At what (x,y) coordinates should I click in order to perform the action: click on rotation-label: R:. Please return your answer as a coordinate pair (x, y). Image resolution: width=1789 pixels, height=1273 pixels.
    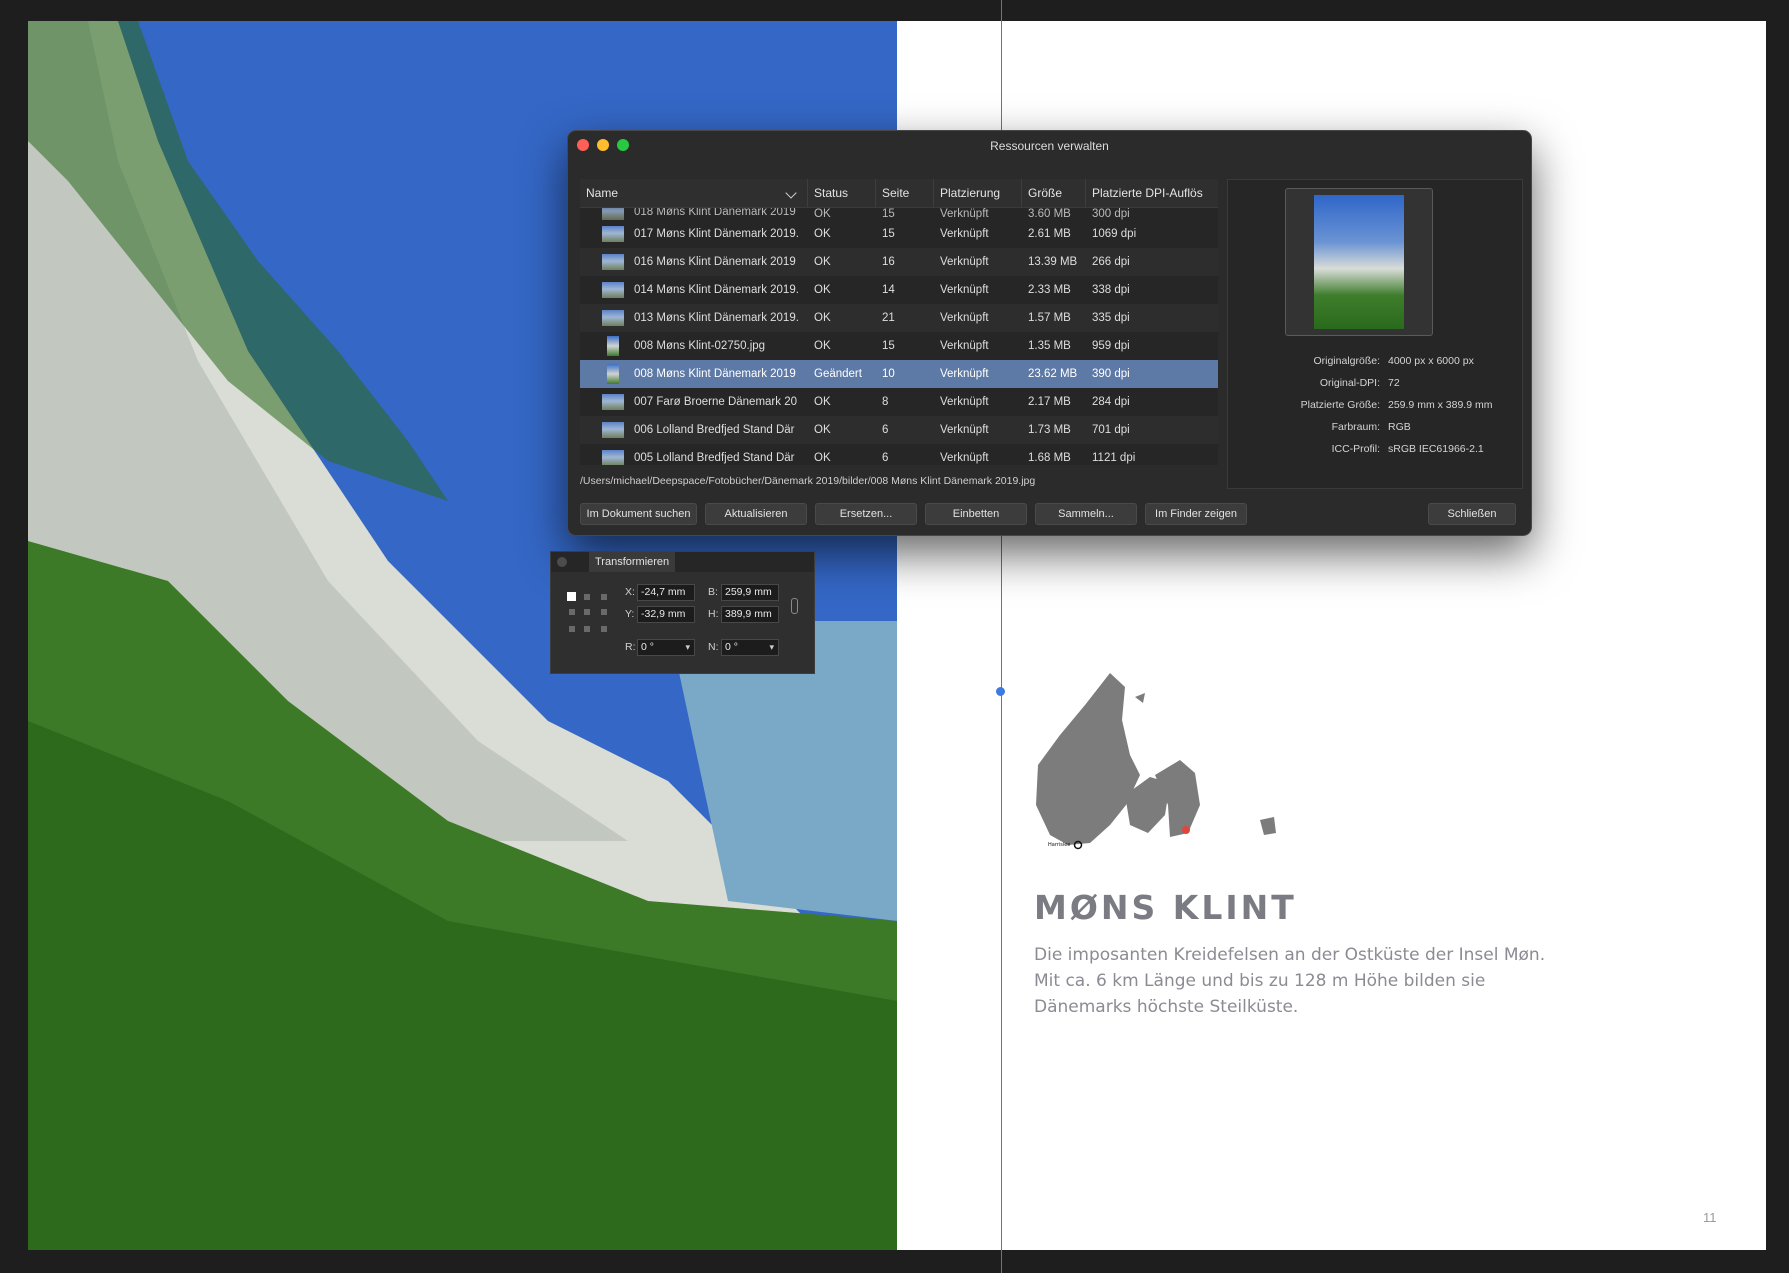
    Looking at the image, I should click on (630, 647).